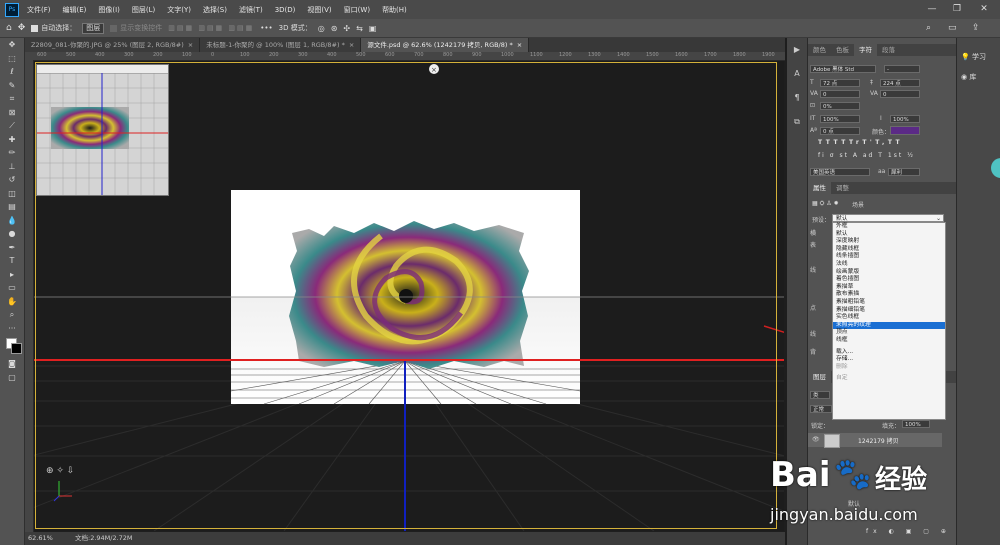 This screenshot has width=1000, height=545. I want to click on ot-discretionary: st, so click(843, 155).